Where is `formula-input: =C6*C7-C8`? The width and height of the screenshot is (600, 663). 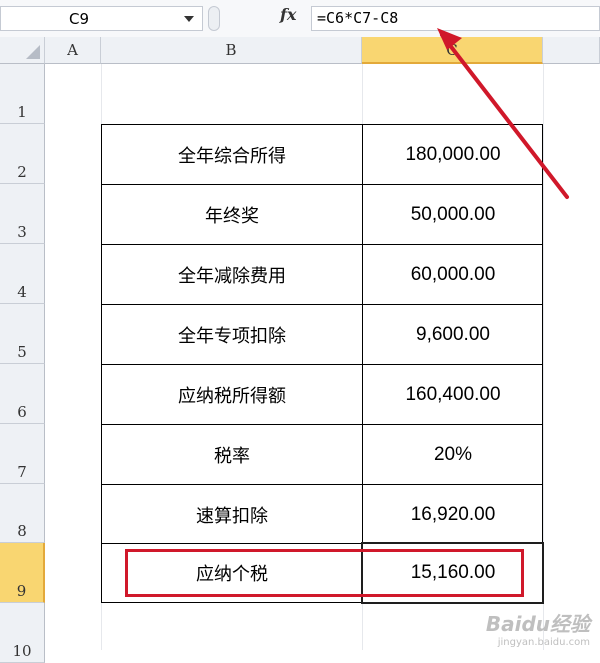 formula-input: =C6*C7-C8 is located at coordinates (455, 18).